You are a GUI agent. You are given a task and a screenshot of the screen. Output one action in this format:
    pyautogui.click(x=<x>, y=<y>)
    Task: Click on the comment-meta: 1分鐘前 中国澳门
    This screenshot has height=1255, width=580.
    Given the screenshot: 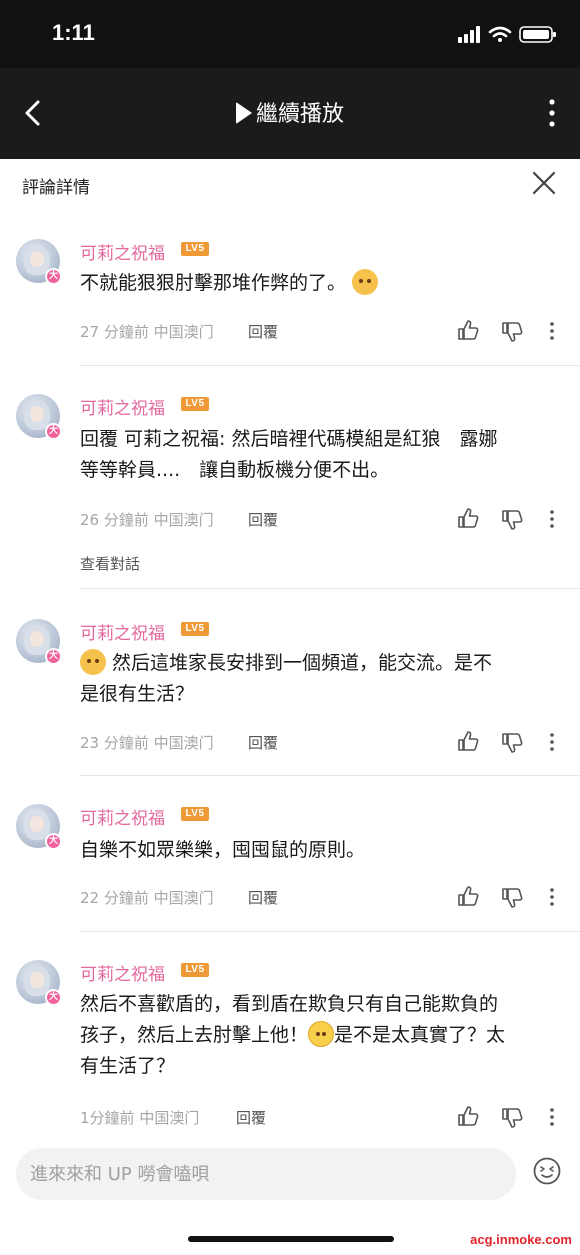 What is the action you would take?
    pyautogui.click(x=139, y=1117)
    